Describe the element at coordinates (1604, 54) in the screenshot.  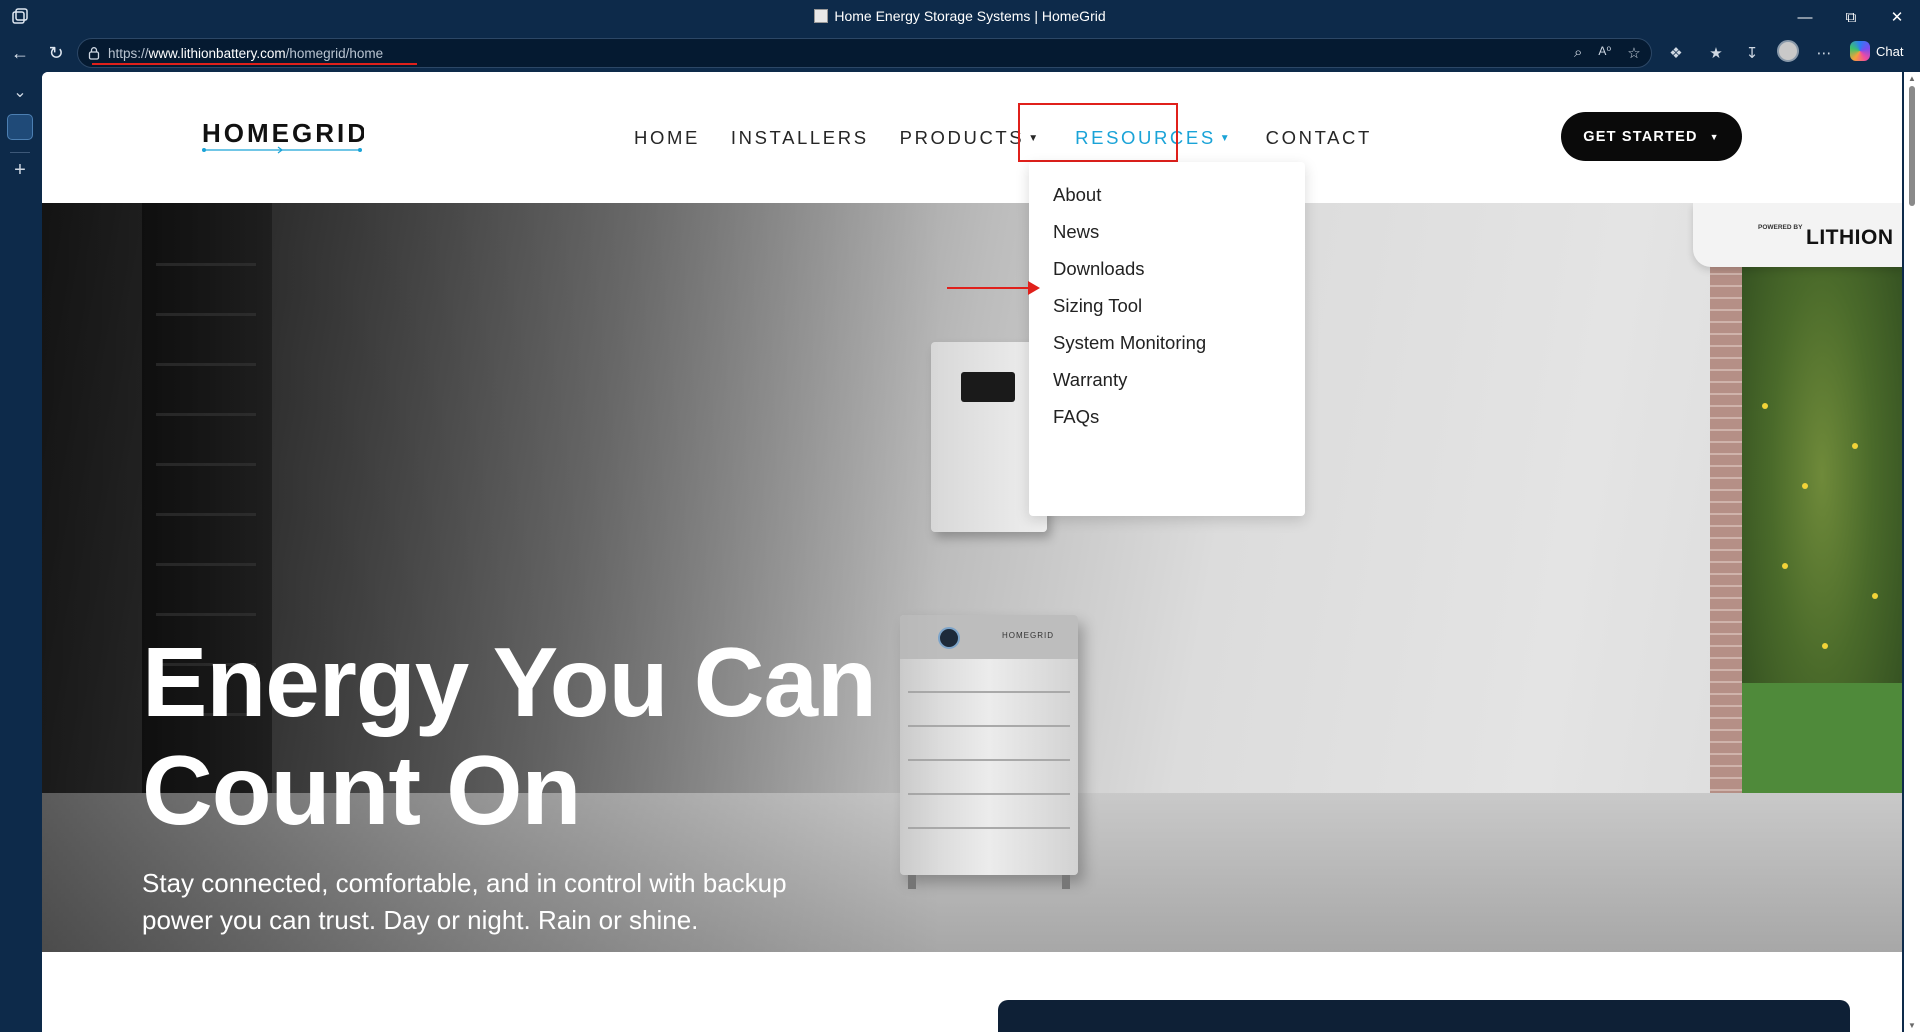
I see `read-aloud-icon: A⁰` at that location.